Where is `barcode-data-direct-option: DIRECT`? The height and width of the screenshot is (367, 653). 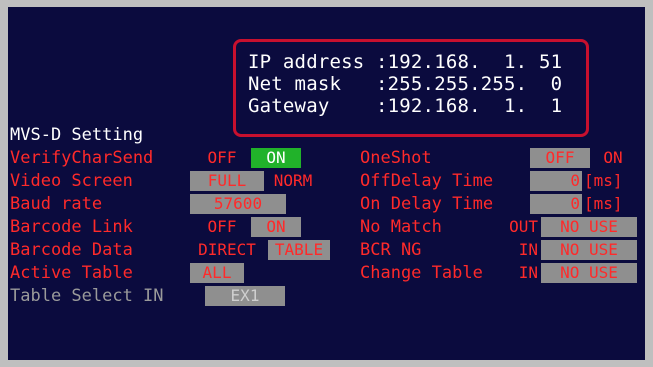 barcode-data-direct-option: DIRECT is located at coordinates (227, 250).